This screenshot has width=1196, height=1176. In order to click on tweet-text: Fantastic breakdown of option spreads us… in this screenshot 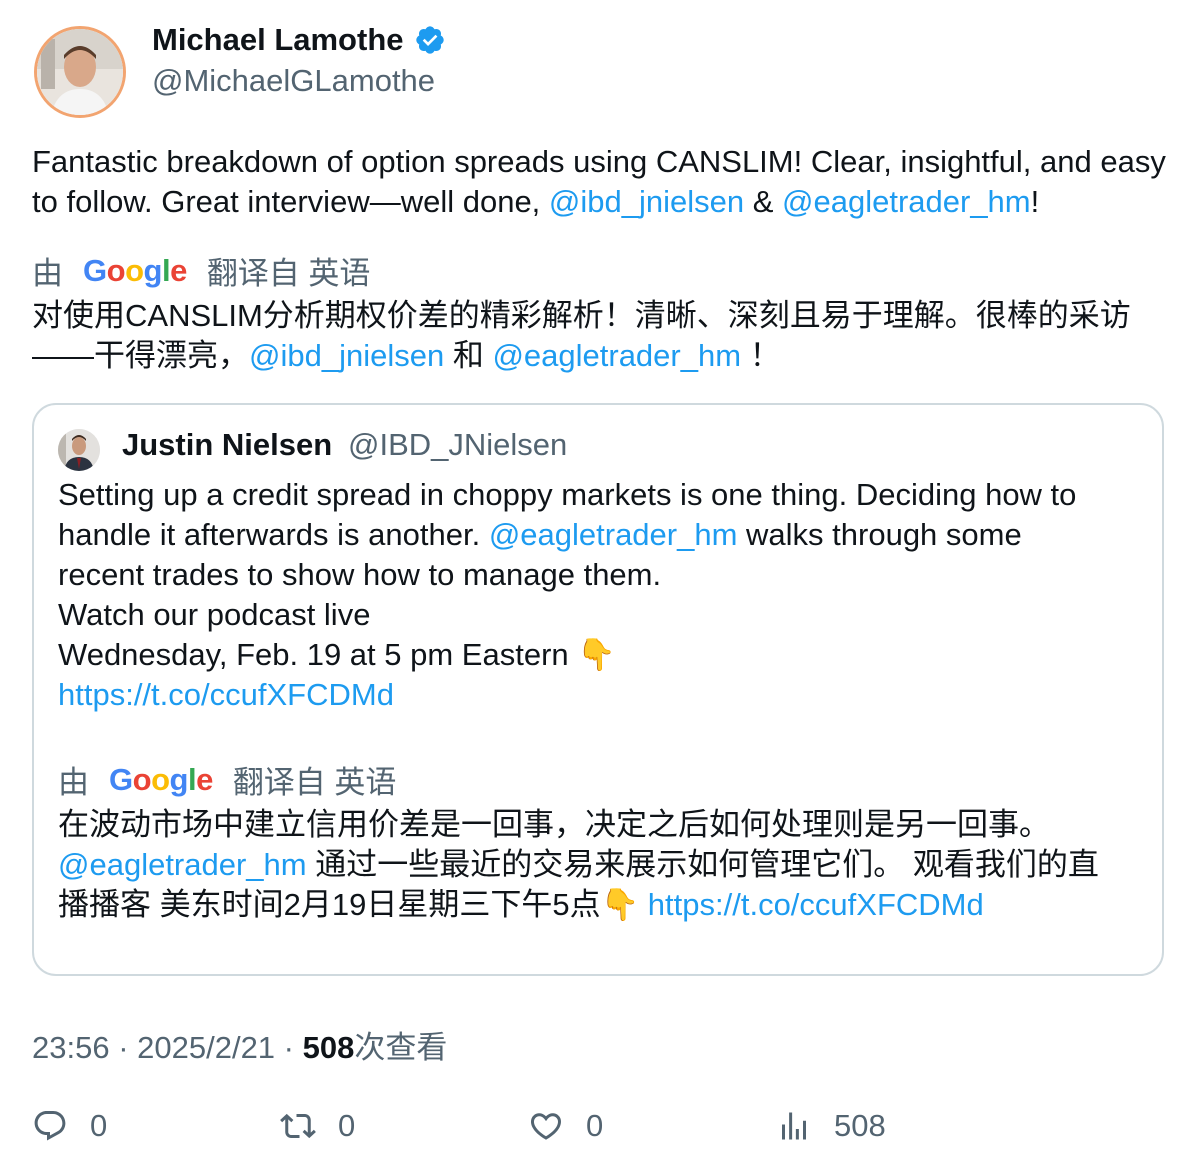, I will do `click(602, 182)`.